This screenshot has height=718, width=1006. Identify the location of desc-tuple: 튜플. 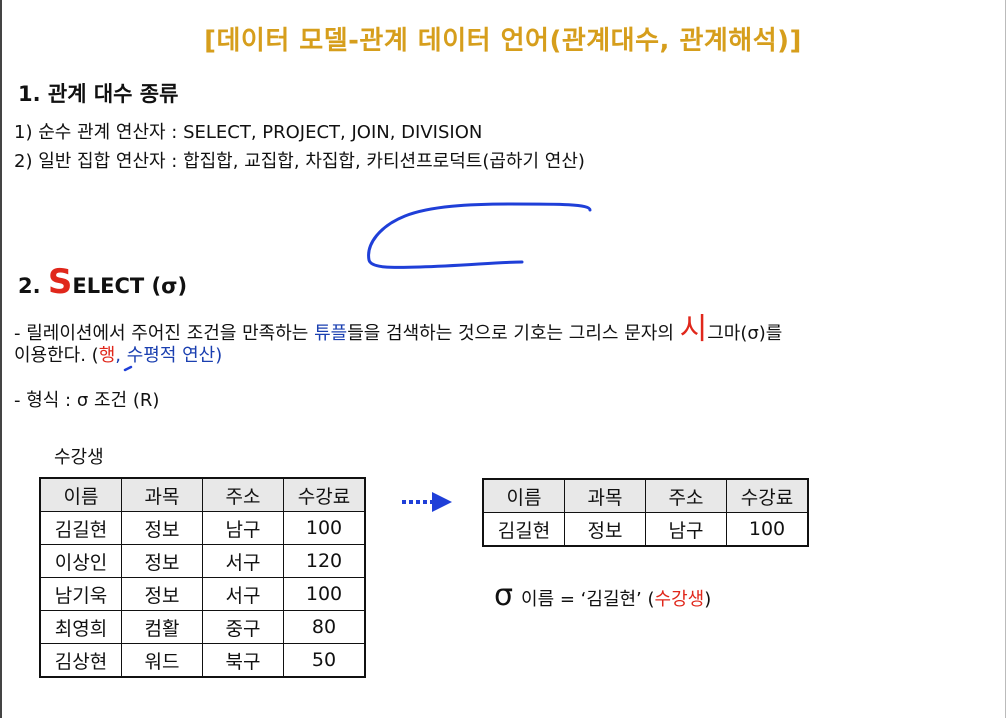
(331, 333).